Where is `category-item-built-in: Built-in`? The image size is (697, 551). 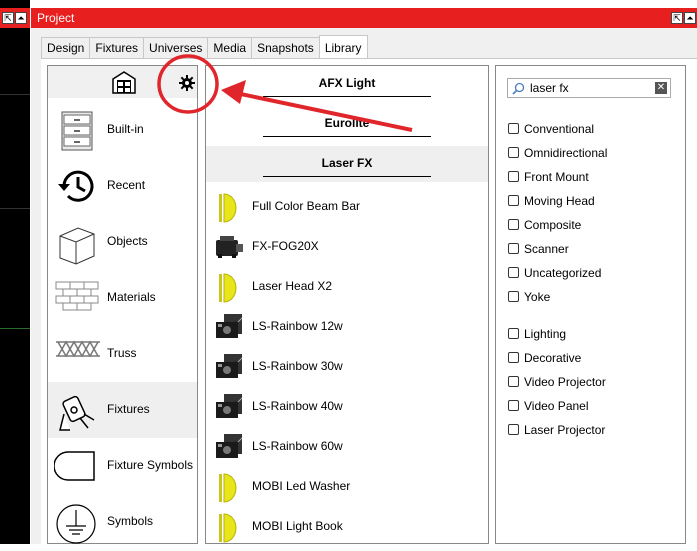 category-item-built-in: Built-in is located at coordinates (122, 130).